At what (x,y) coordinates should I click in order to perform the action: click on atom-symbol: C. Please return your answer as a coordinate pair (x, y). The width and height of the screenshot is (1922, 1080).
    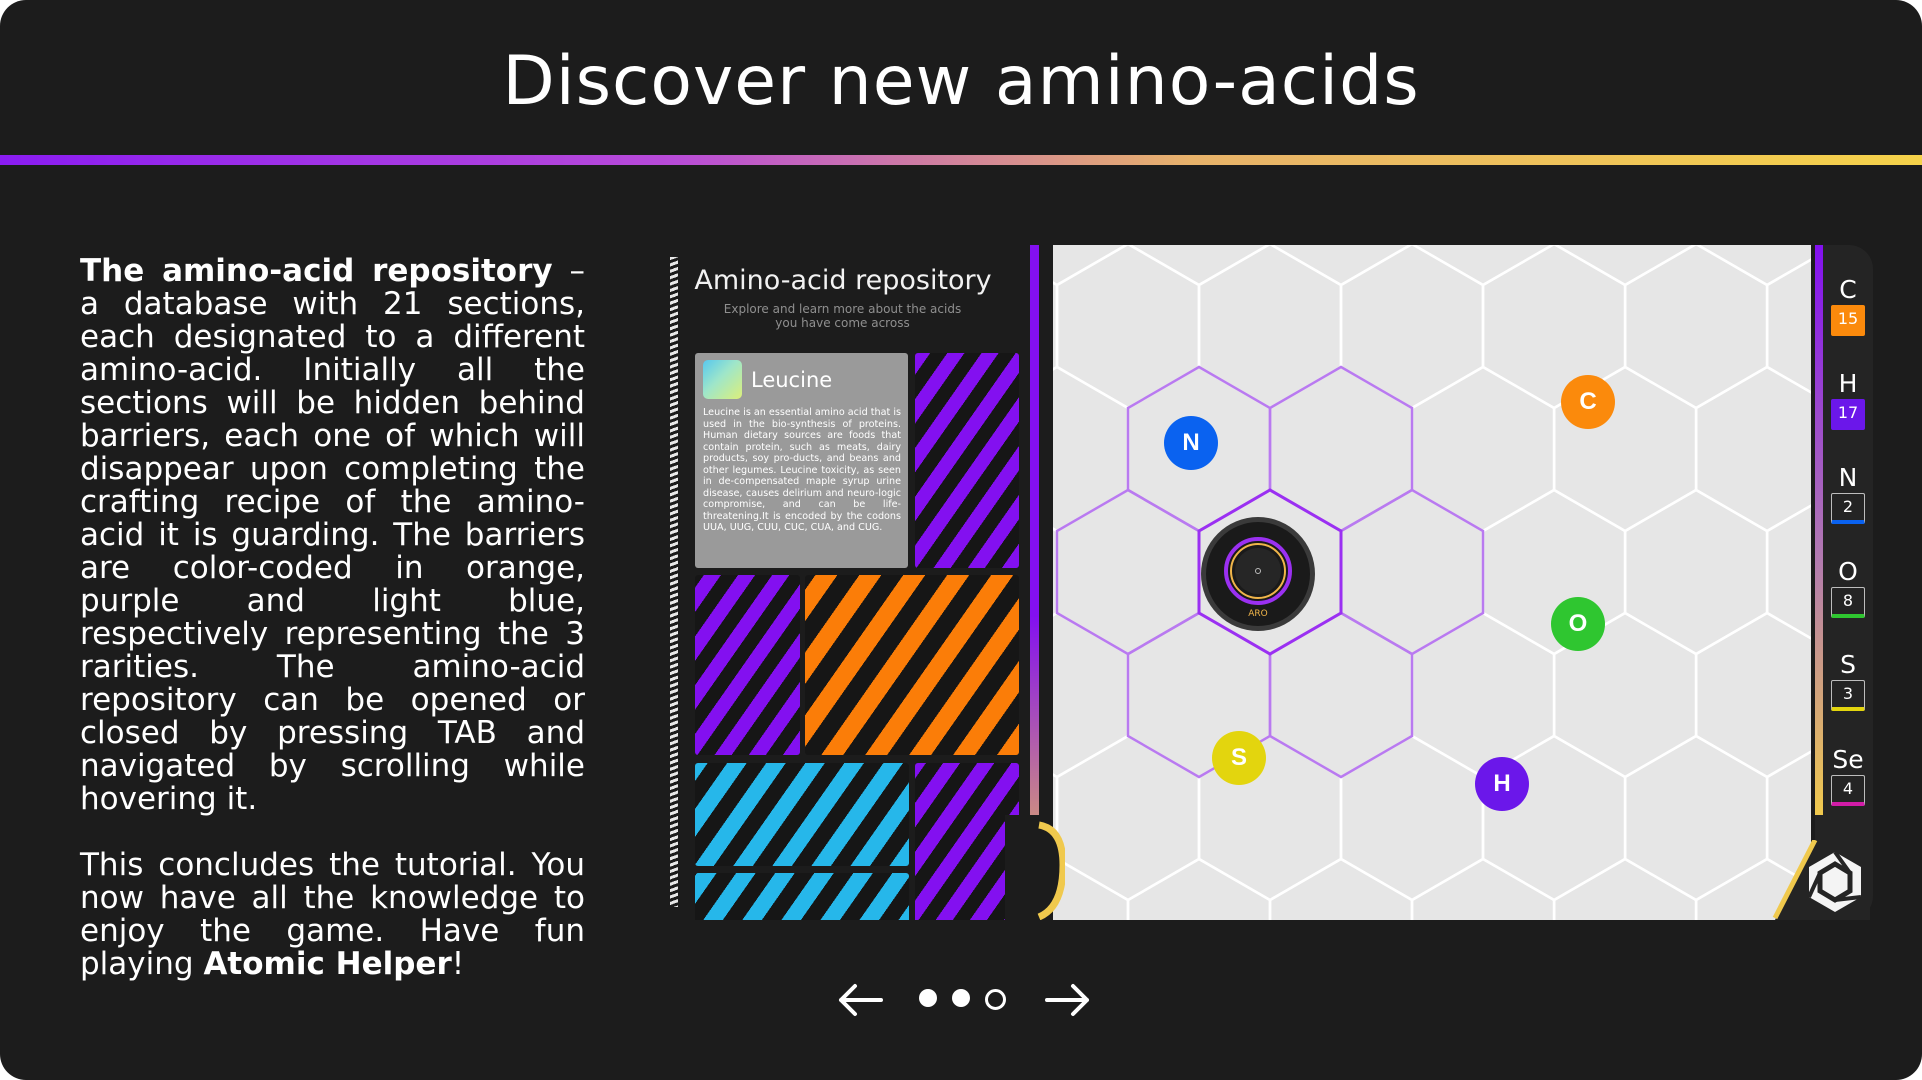
    Looking at the image, I should click on (1588, 401).